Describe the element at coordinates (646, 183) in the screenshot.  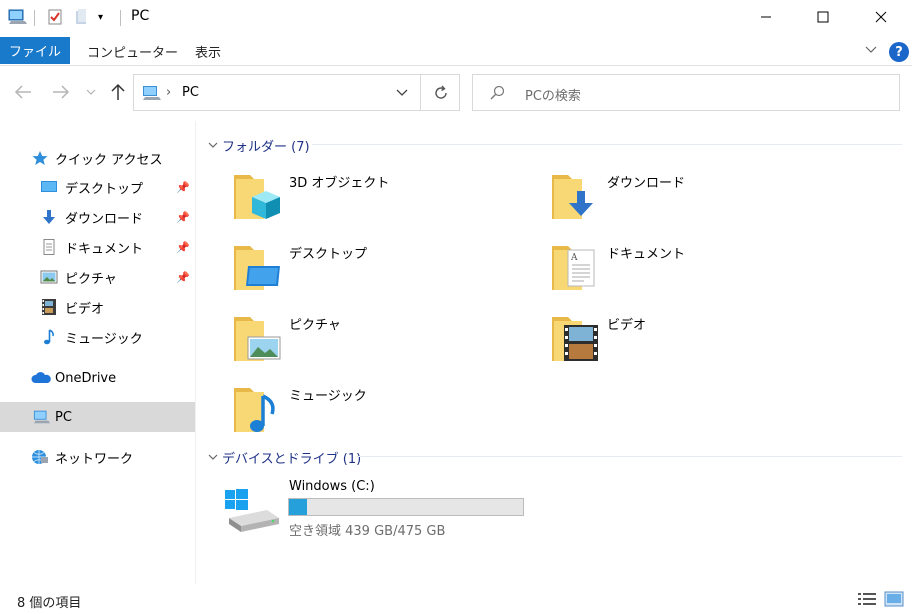
I see `folder-name: ダウンロード` at that location.